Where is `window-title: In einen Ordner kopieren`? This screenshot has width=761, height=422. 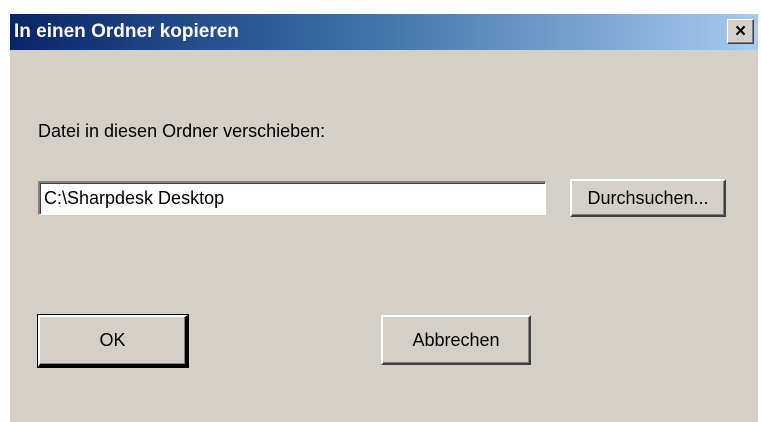
window-title: In einen Ordner kopieren is located at coordinates (126, 31).